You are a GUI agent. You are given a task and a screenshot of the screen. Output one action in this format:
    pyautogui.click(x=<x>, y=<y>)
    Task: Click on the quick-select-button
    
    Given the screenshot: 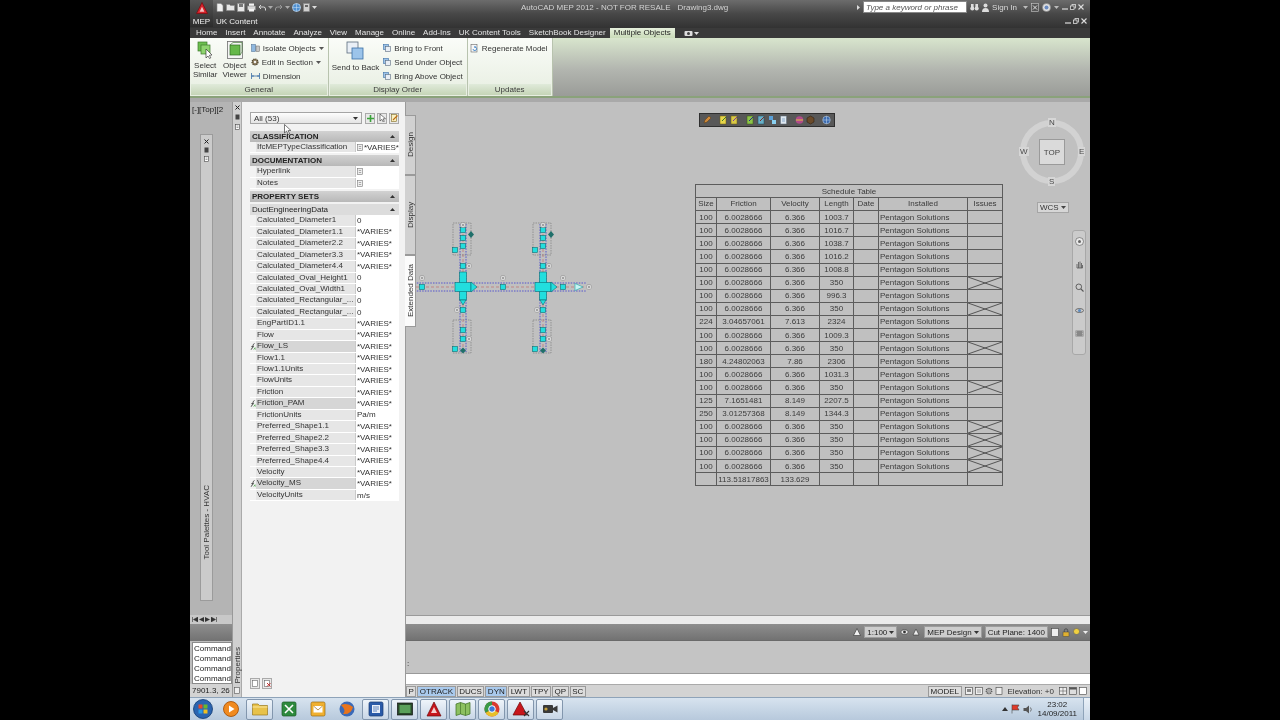 What is the action you would take?
    pyautogui.click(x=370, y=118)
    